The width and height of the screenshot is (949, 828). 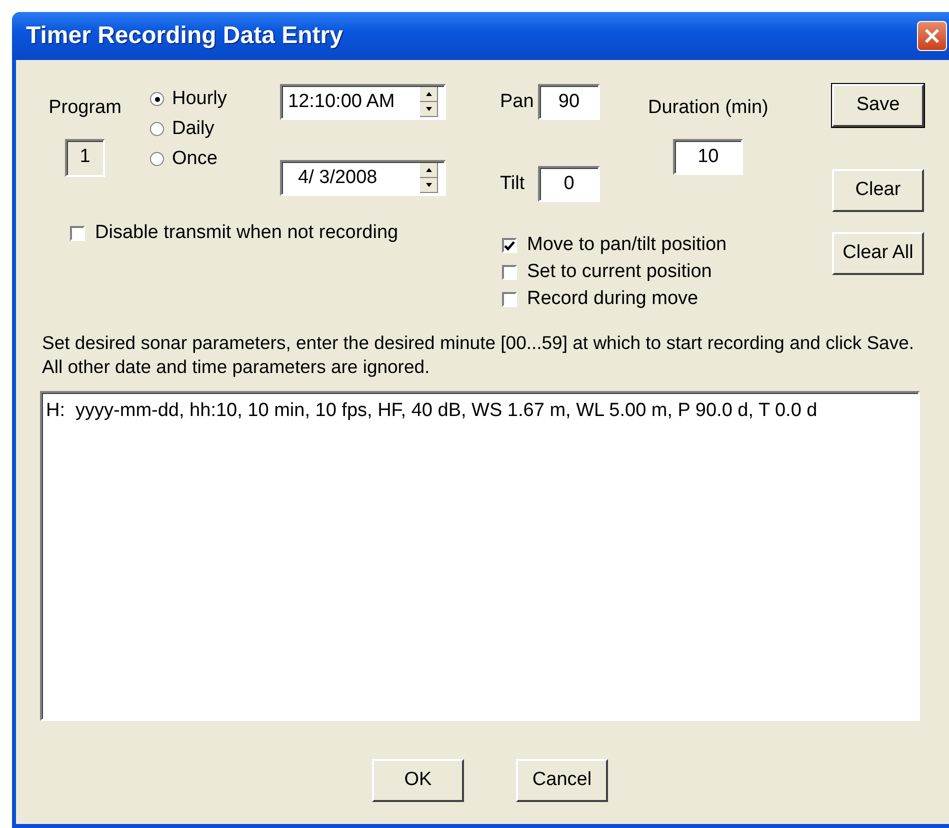 What do you see at coordinates (85, 157) in the screenshot?
I see `program-number: 1` at bounding box center [85, 157].